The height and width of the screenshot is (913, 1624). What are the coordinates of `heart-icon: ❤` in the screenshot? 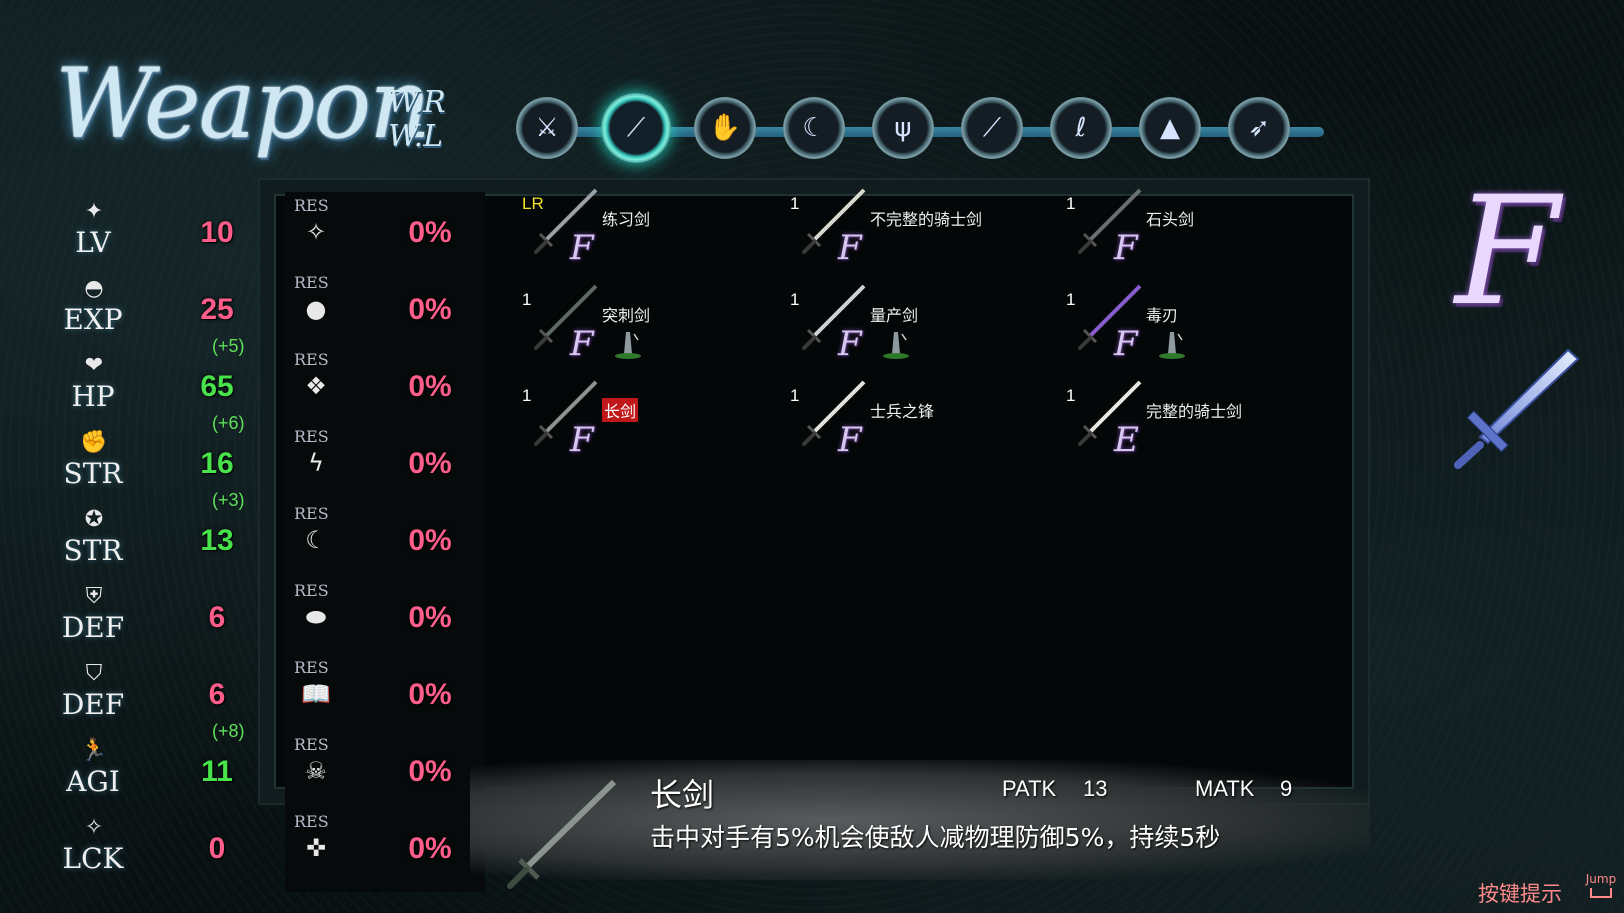 It's located at (94, 365).